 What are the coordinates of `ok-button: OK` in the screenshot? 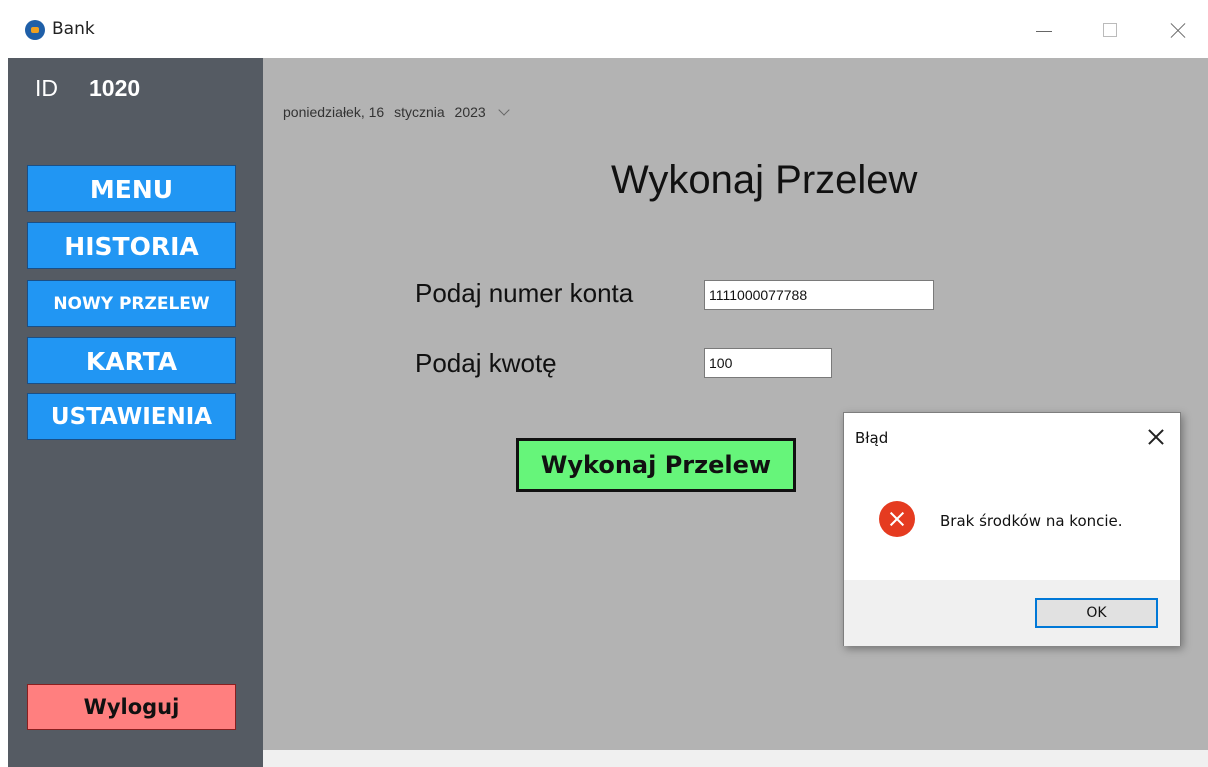 It's located at (1096, 613).